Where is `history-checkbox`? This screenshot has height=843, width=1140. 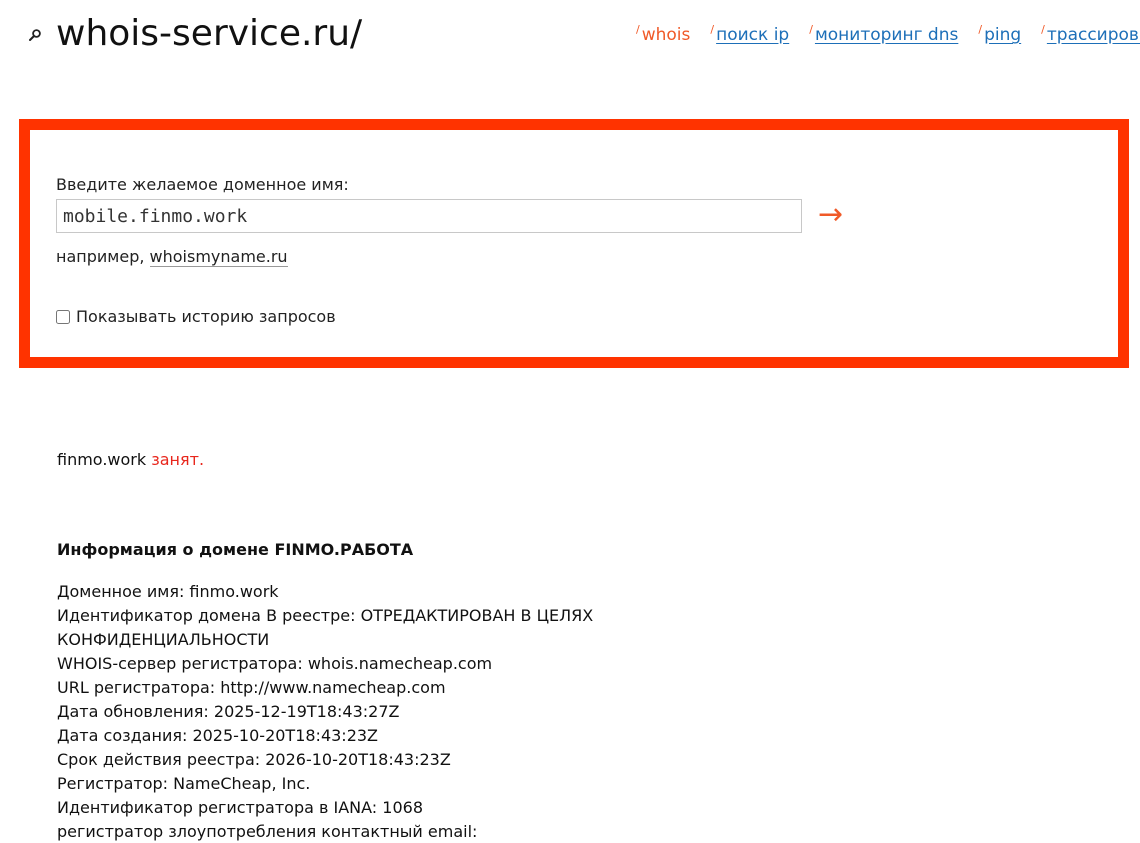 history-checkbox is located at coordinates (63, 317).